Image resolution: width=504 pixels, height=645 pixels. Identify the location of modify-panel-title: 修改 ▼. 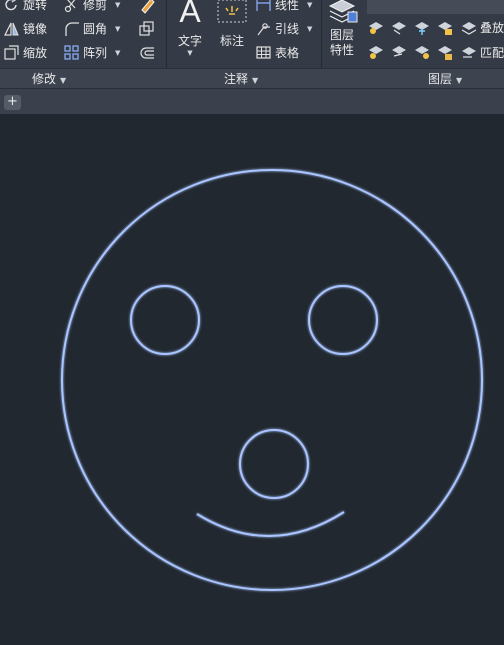
(49, 78).